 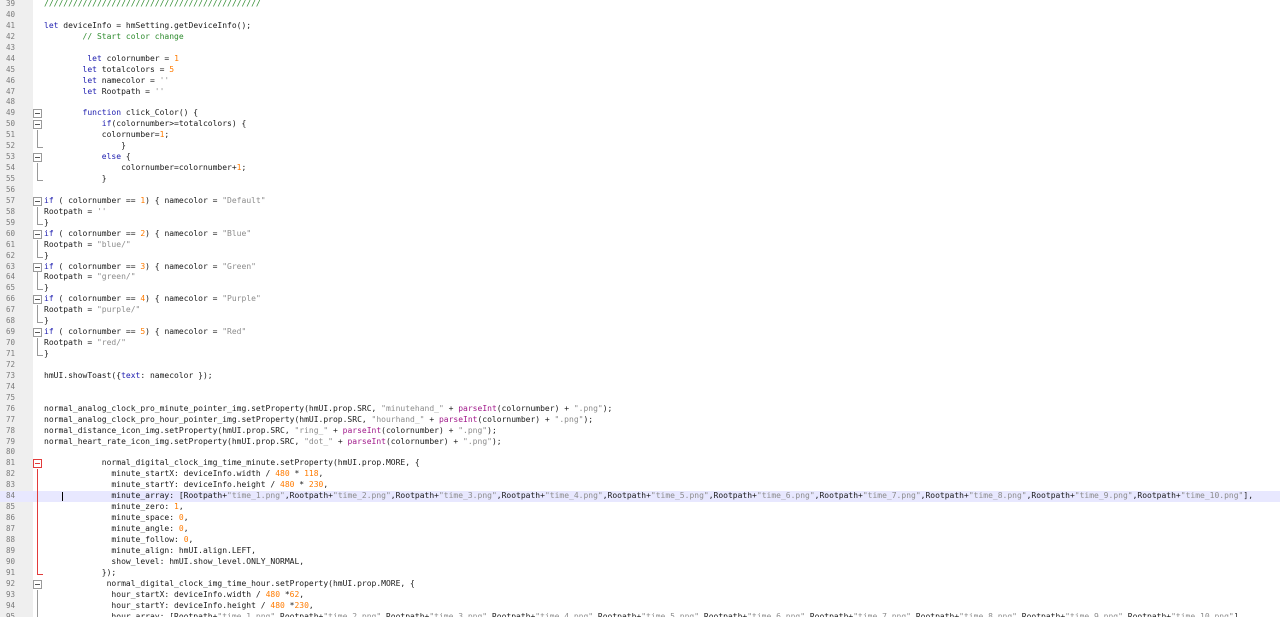 What do you see at coordinates (640, 212) in the screenshot?
I see `code-line: 58 Rootpath = ''` at bounding box center [640, 212].